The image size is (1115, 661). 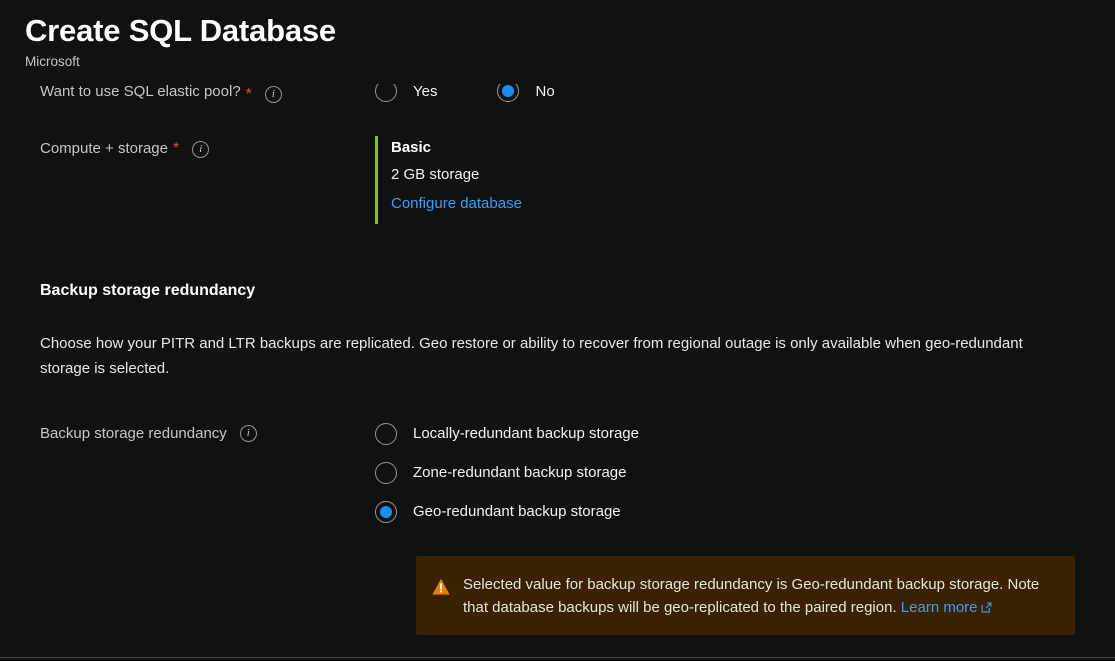 What do you see at coordinates (557, 42) in the screenshot?
I see `page-header: Create SQL Database Microsoft` at bounding box center [557, 42].